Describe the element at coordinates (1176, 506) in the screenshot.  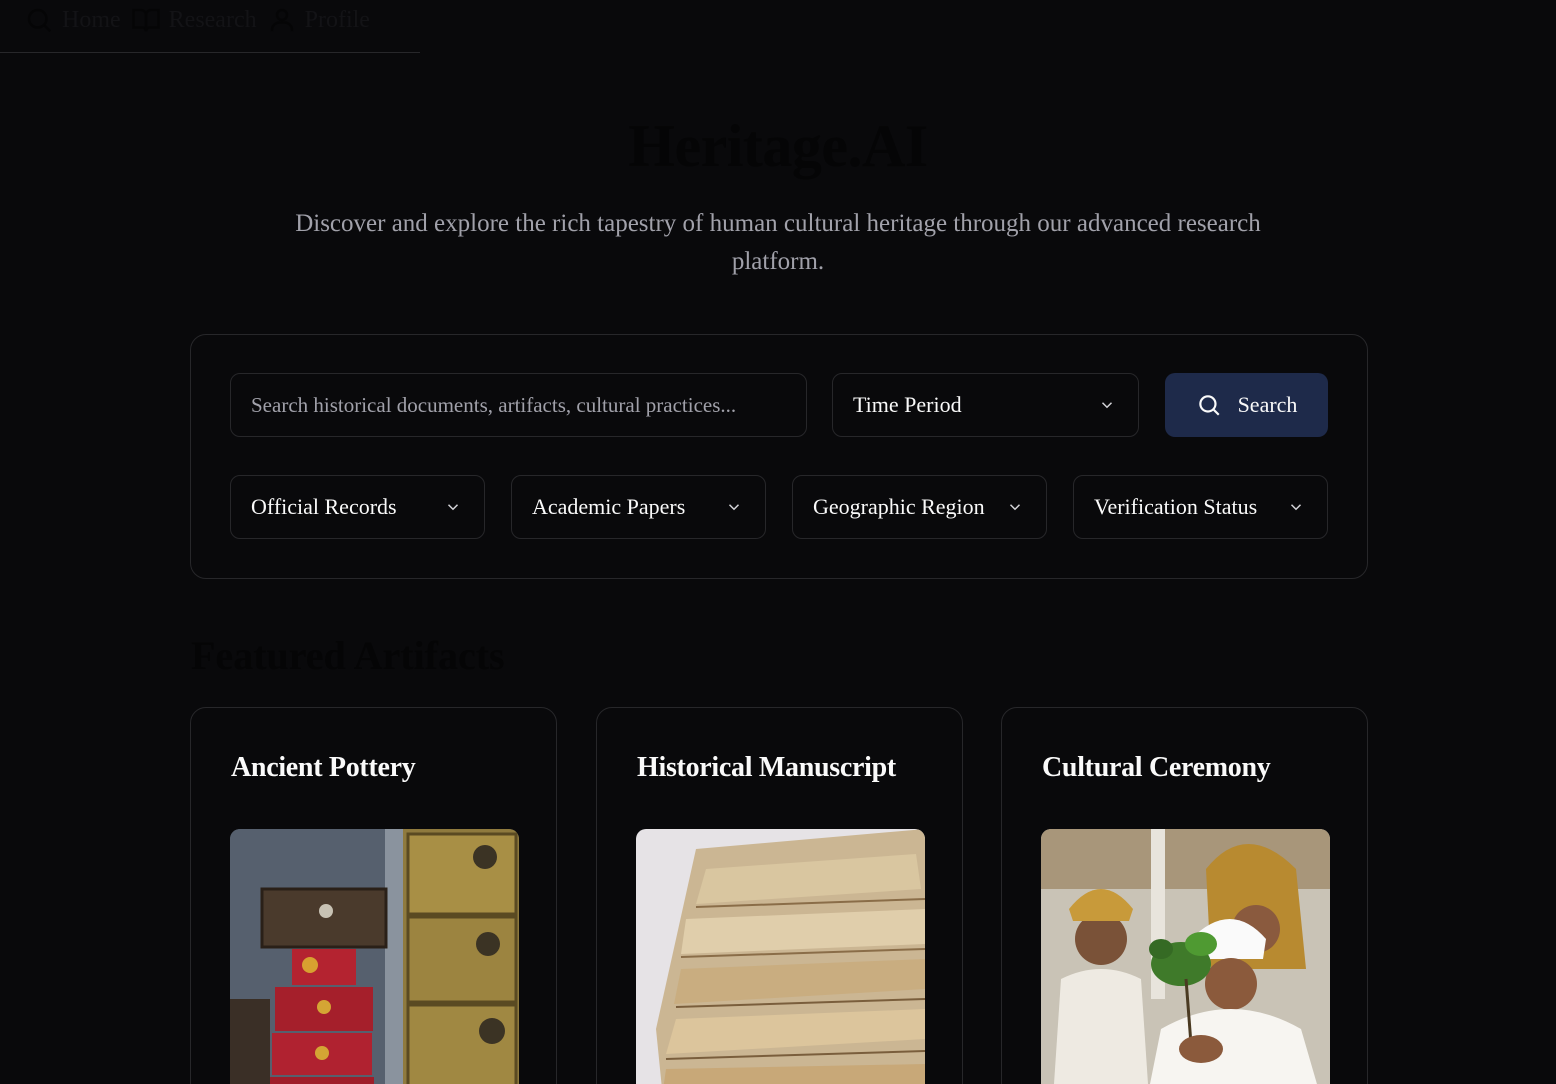
I see `verification-status-label: Verification Status` at that location.